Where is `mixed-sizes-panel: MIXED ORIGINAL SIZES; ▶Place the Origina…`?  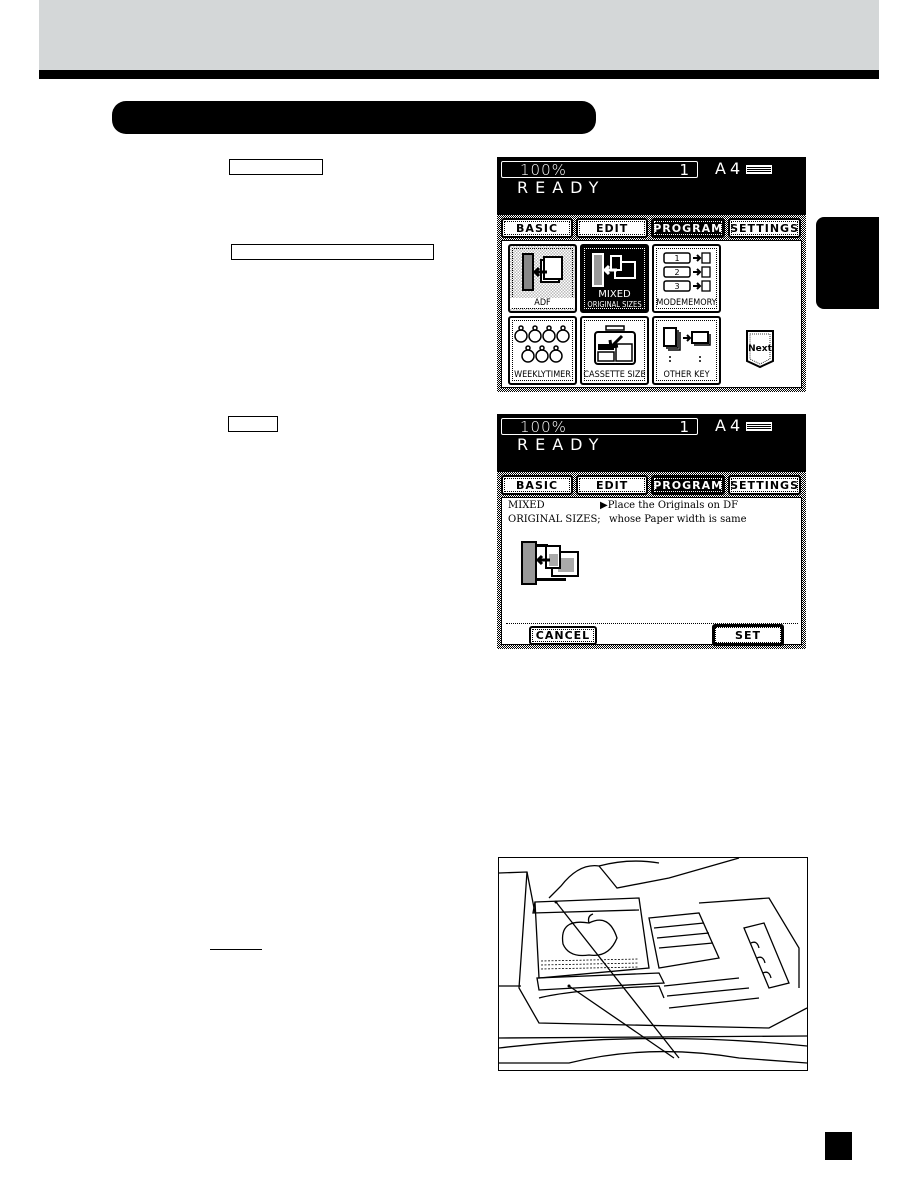 mixed-sizes-panel: MIXED ORIGINAL SIZES; ▶Place the Origina… is located at coordinates (651, 571).